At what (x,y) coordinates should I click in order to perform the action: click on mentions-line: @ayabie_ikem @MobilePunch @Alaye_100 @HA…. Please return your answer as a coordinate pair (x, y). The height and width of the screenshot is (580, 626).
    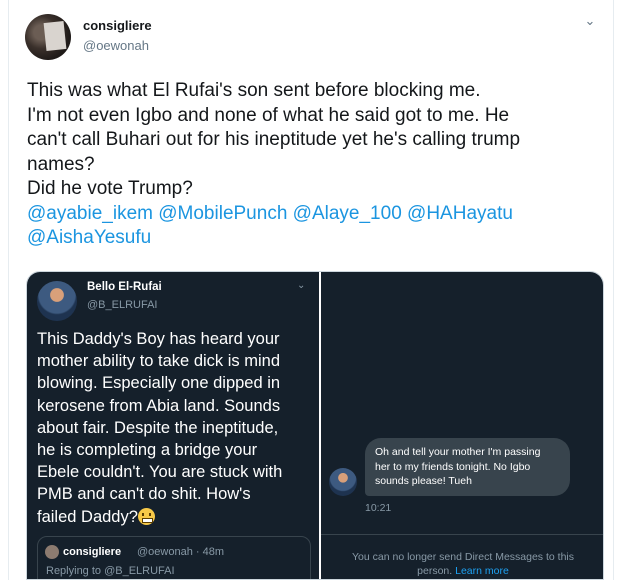
    Looking at the image, I should click on (312, 214).